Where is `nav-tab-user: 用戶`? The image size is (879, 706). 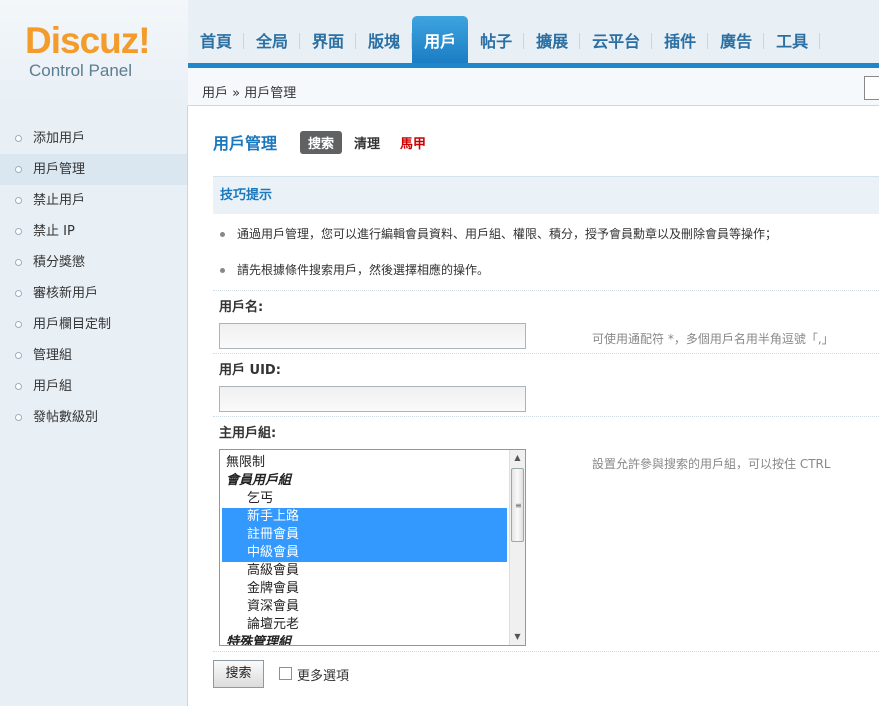 nav-tab-user: 用戶 is located at coordinates (440, 40).